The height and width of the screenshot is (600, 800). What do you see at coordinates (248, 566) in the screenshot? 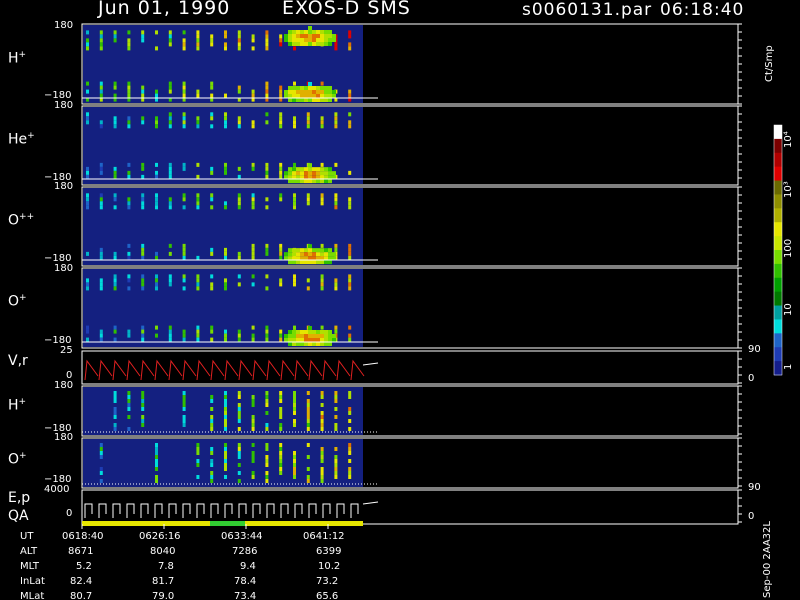
I see `table-cell: 9.4` at bounding box center [248, 566].